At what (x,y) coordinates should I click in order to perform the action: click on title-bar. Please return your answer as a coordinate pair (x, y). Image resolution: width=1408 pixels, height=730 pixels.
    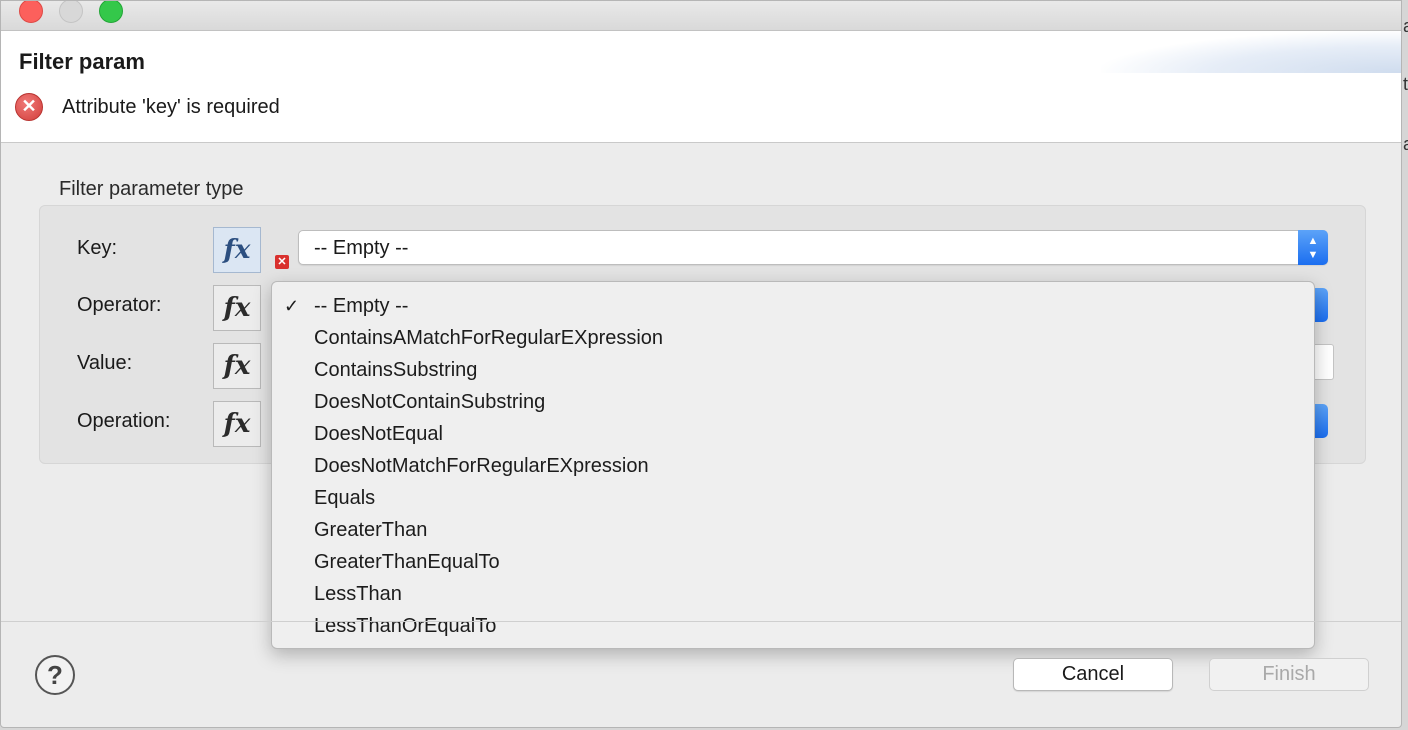
    Looking at the image, I should click on (701, 16).